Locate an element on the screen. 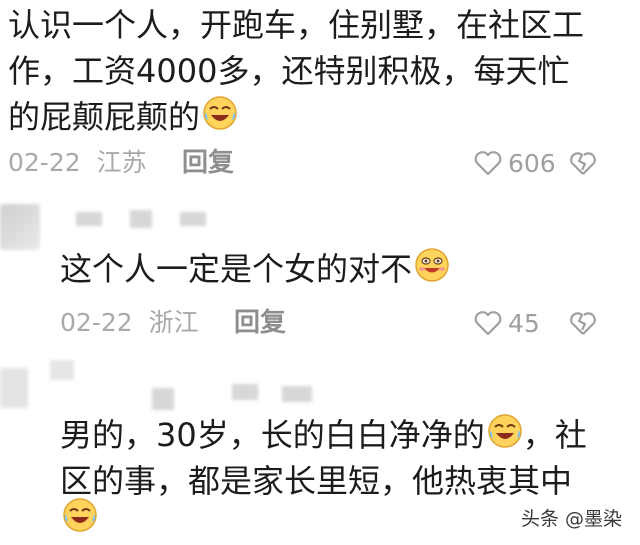 This screenshot has width=640, height=545. comment-1-dislike-button is located at coordinates (583, 165).